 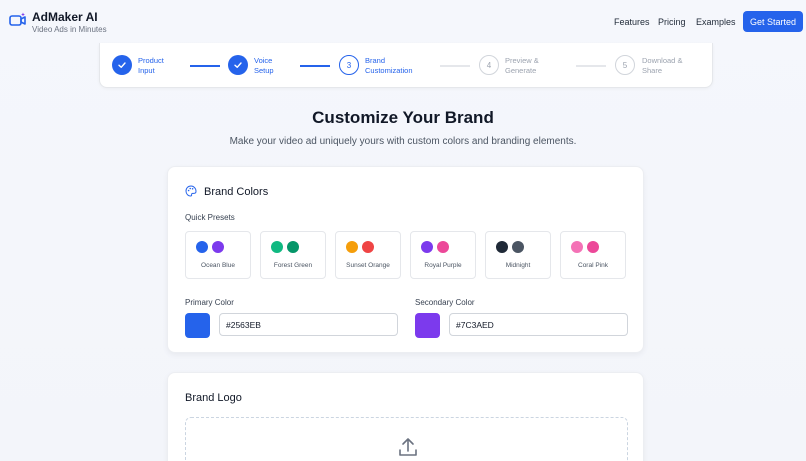 What do you see at coordinates (522, 60) in the screenshot?
I see `step-4-label-line1: Preview &` at bounding box center [522, 60].